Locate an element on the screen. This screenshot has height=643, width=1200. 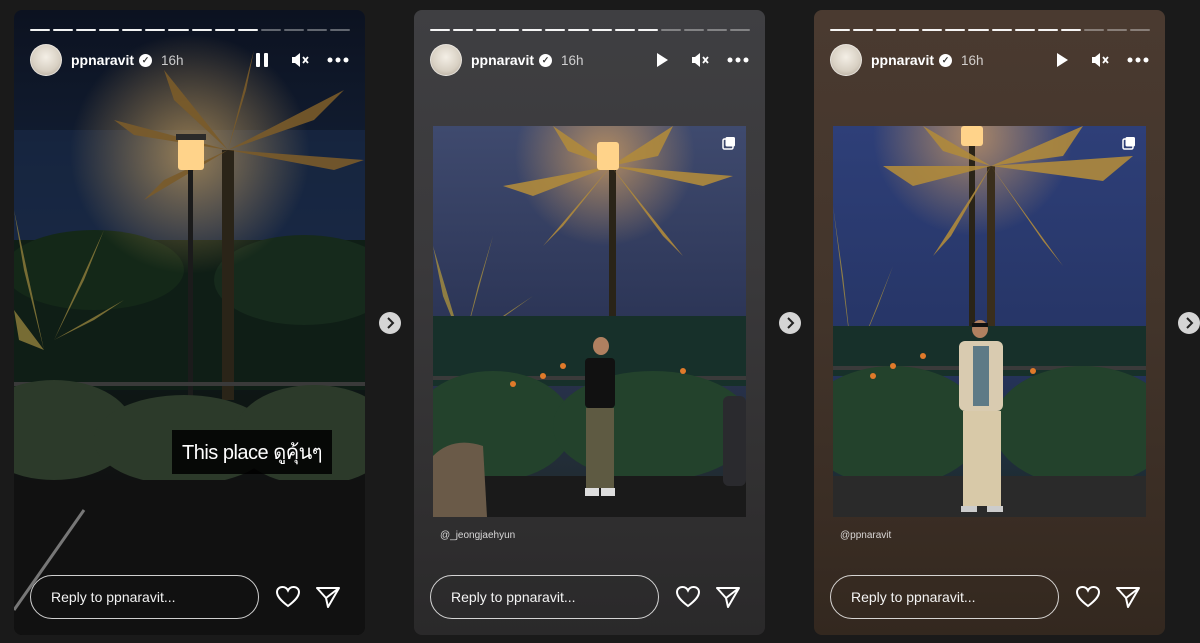
story-caption: This place ดูคุ้นๆ is located at coordinates (252, 452).